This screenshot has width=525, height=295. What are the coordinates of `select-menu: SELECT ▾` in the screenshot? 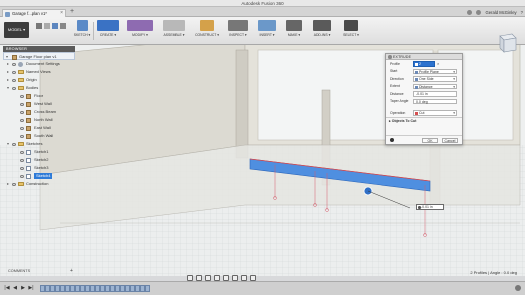 It's located at (351, 31).